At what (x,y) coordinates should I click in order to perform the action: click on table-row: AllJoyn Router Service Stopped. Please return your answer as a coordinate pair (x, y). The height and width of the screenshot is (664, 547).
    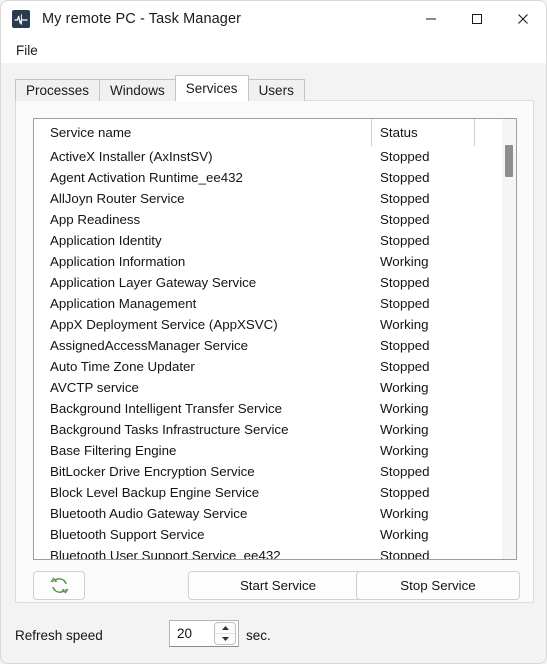
    Looking at the image, I should click on (268, 198).